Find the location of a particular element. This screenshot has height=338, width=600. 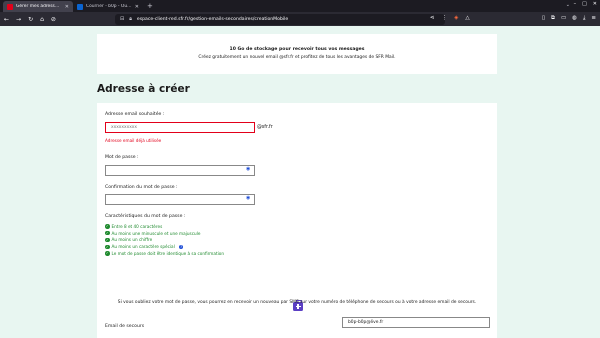

back-icon: ← is located at coordinates (6, 19).